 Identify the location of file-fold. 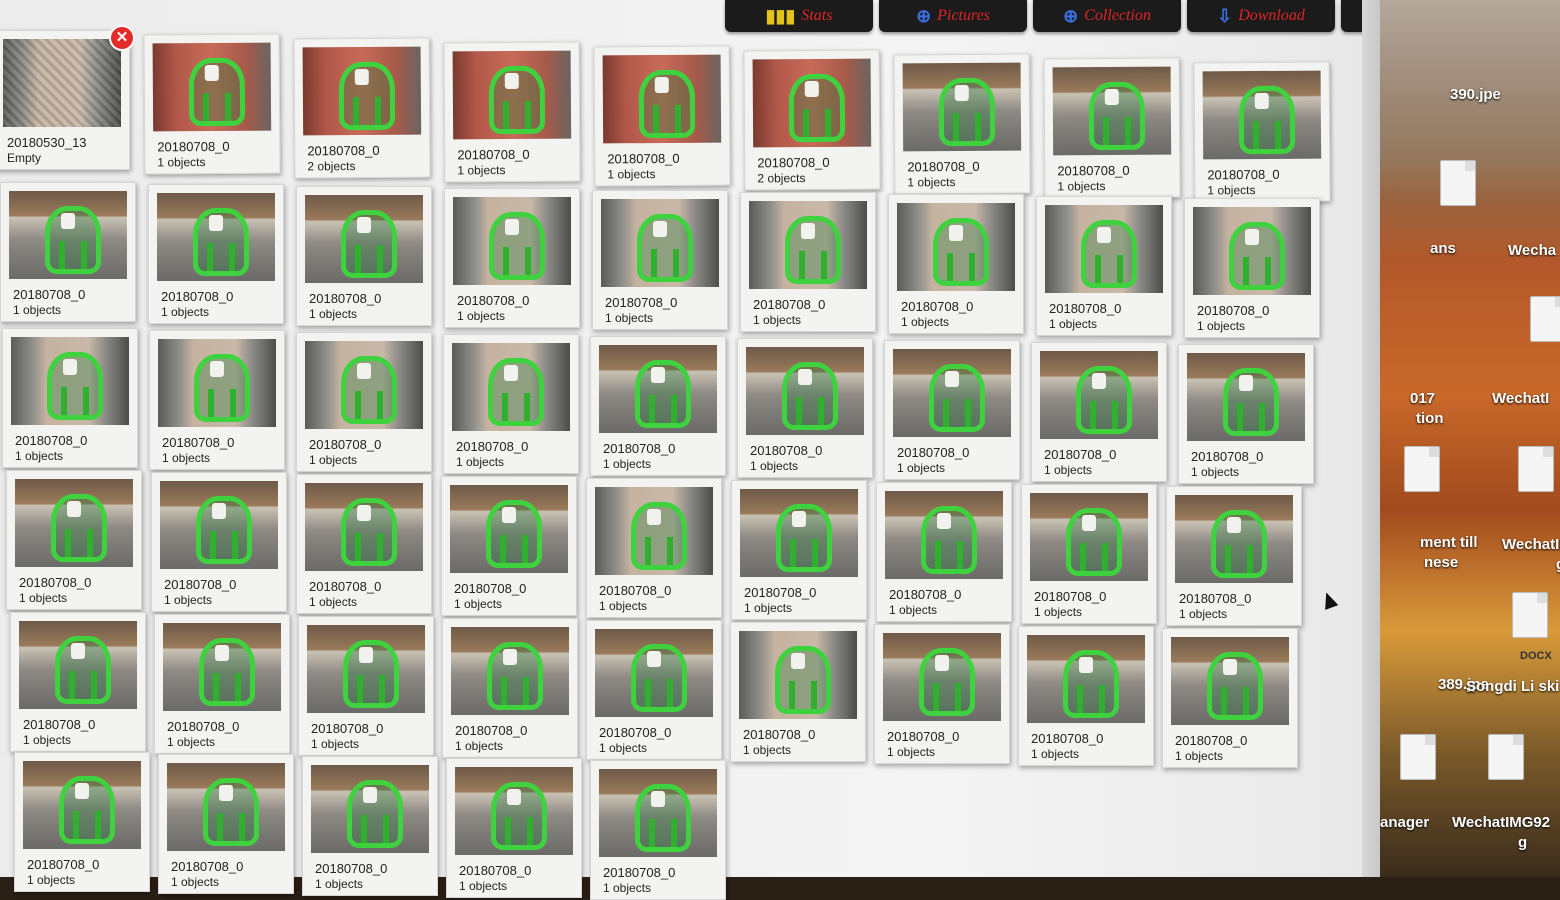
(1470, 166).